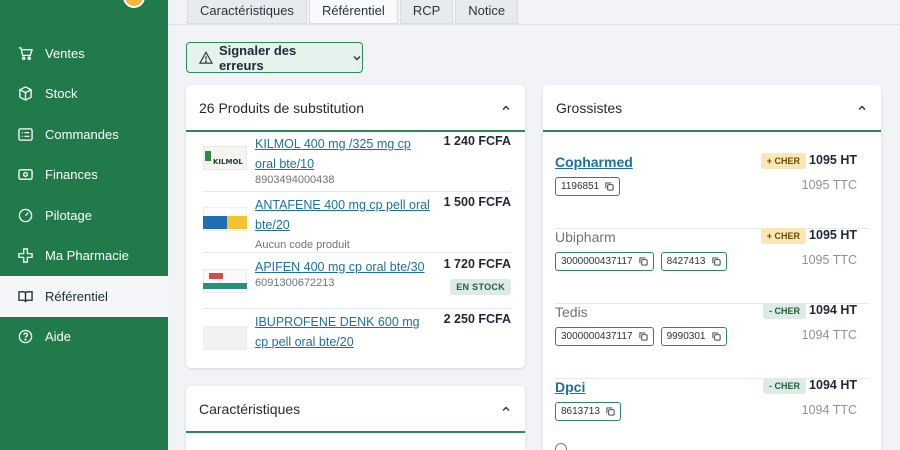  Describe the element at coordinates (84, 94) in the screenshot. I see `sidebar-item-stock: Stock` at that location.